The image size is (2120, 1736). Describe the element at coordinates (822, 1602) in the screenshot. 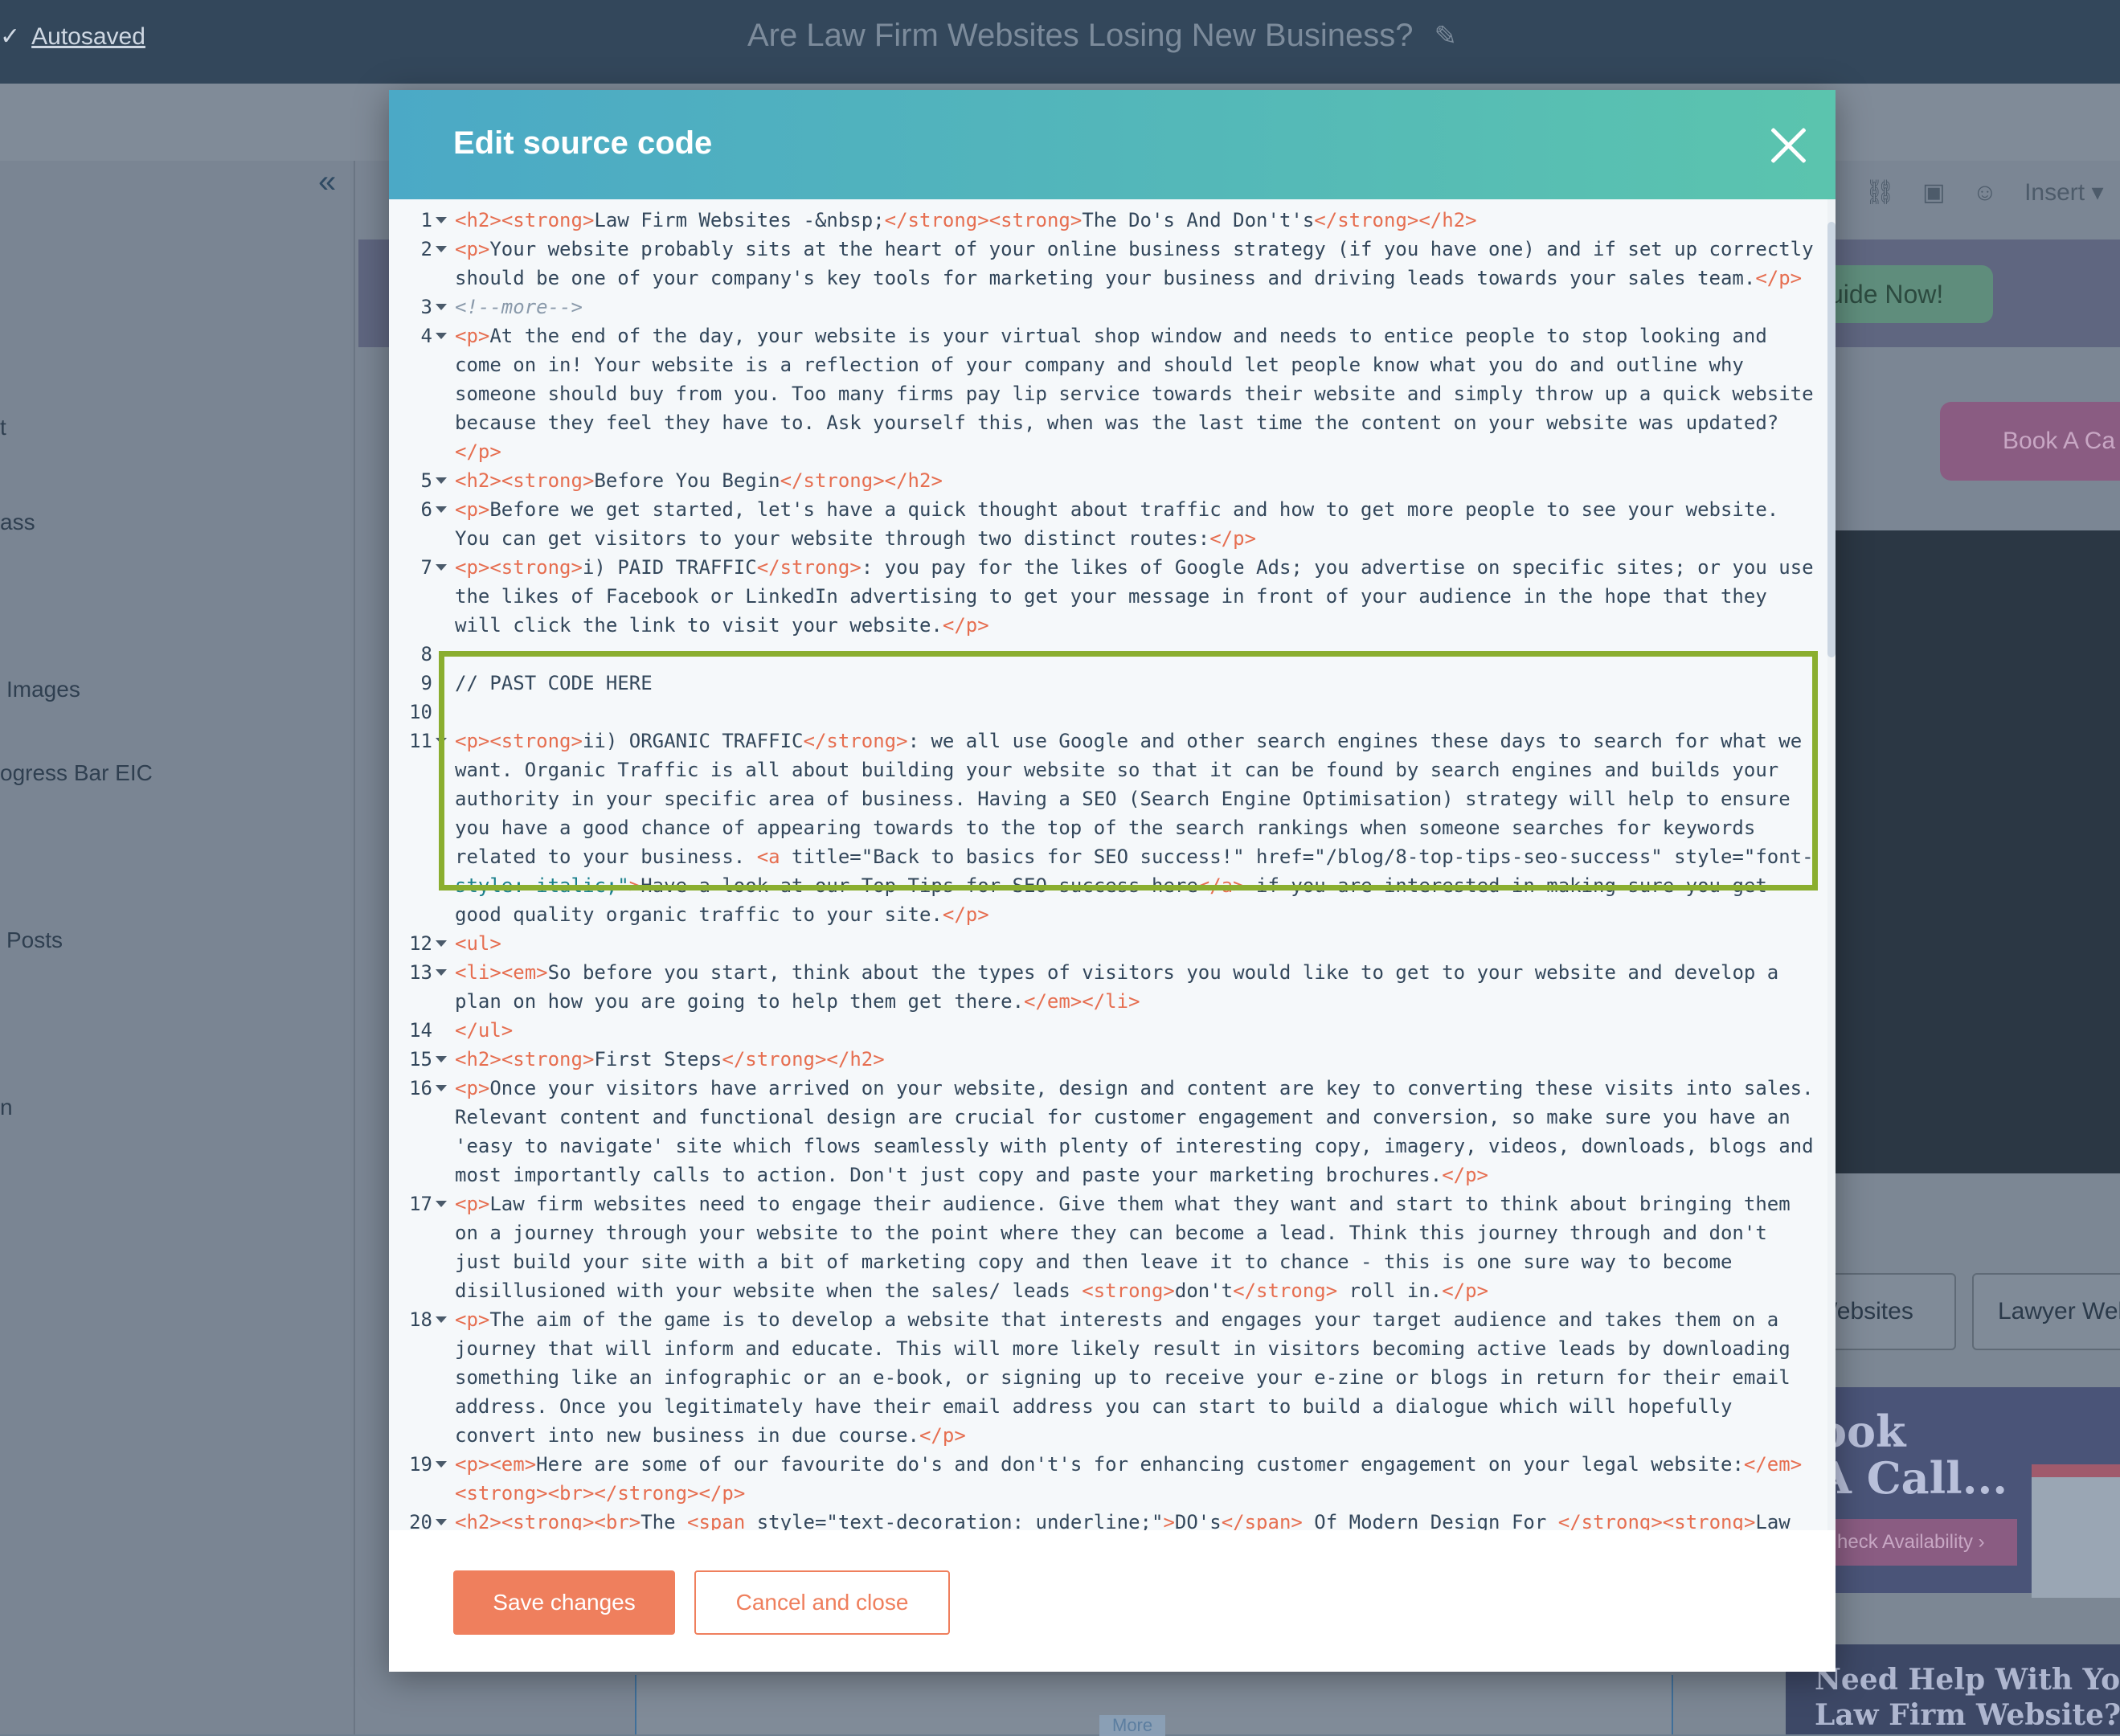

I see `cancel-and-close-button: Cancel and close` at that location.